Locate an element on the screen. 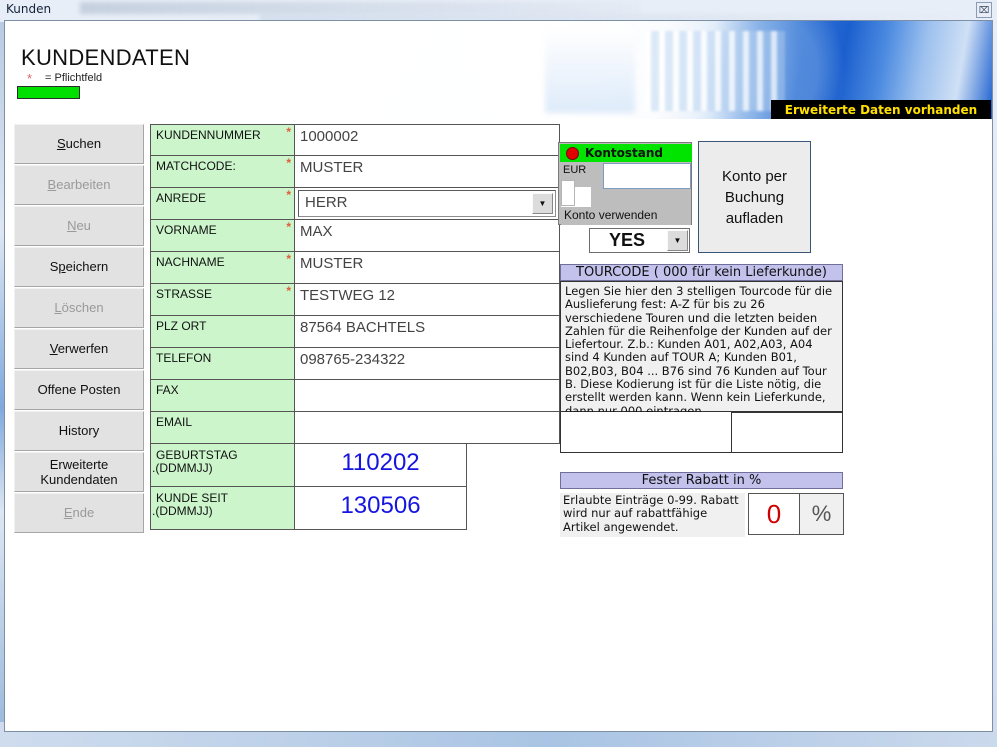 Image resolution: width=997 pixels, height=747 pixels. button-label: Ende is located at coordinates (79, 512).